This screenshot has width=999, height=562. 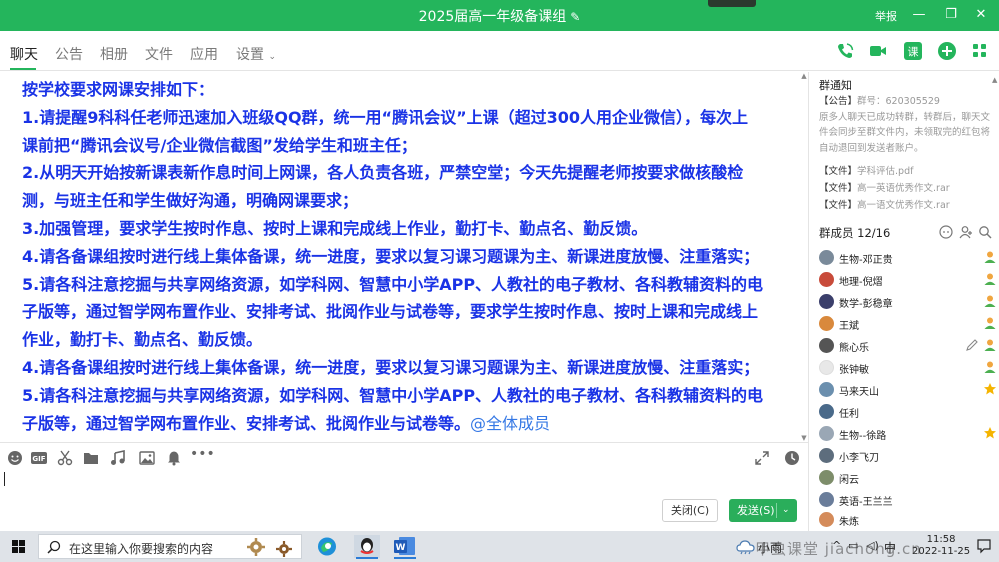 What do you see at coordinates (65, 458) in the screenshot?
I see `scissors-icon` at bounding box center [65, 458].